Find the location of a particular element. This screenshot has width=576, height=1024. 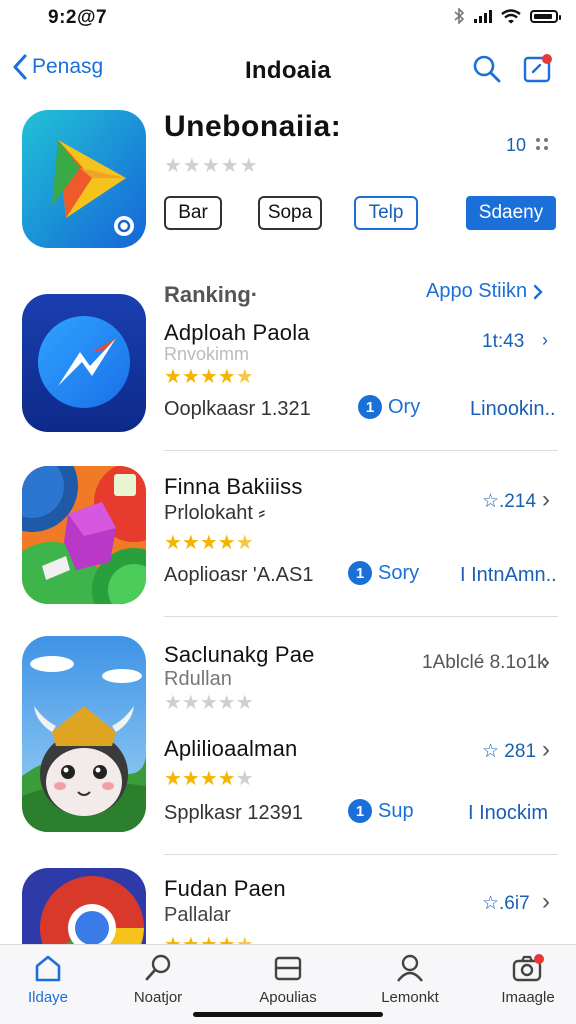

app-subtitle: Rnvokimm is located at coordinates (207, 354).